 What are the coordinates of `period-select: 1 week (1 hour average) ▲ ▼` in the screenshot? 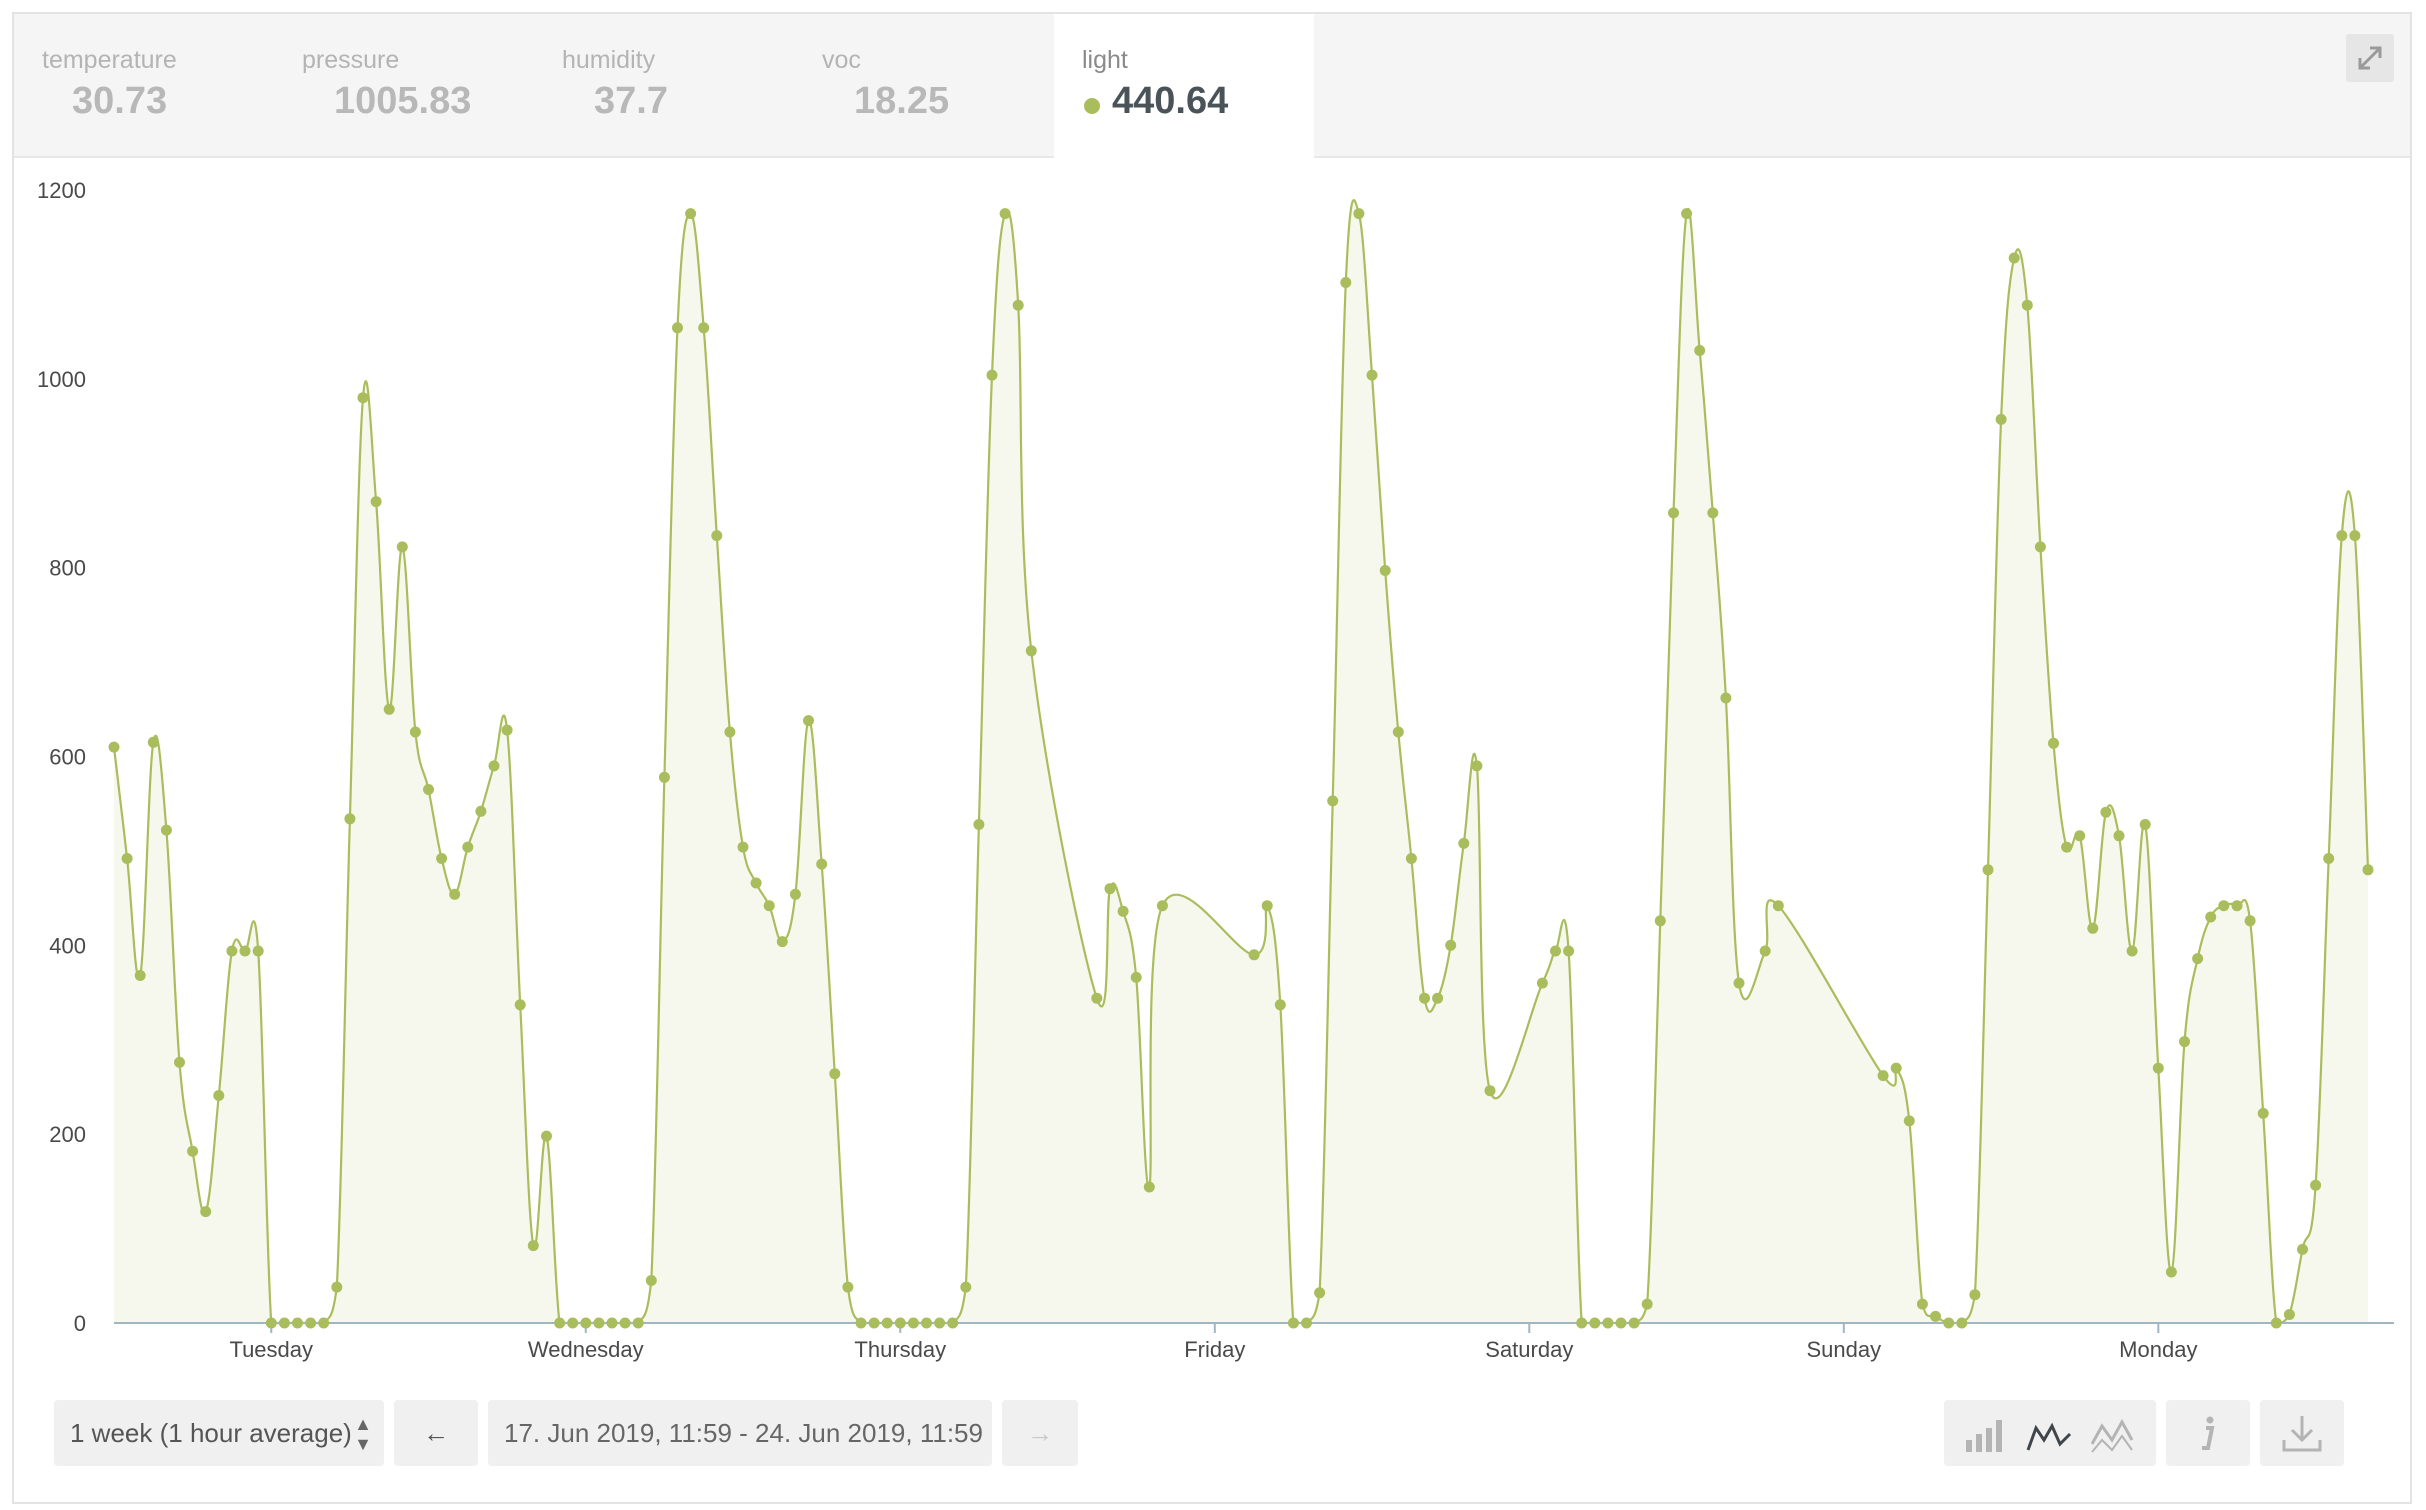 It's located at (219, 1433).